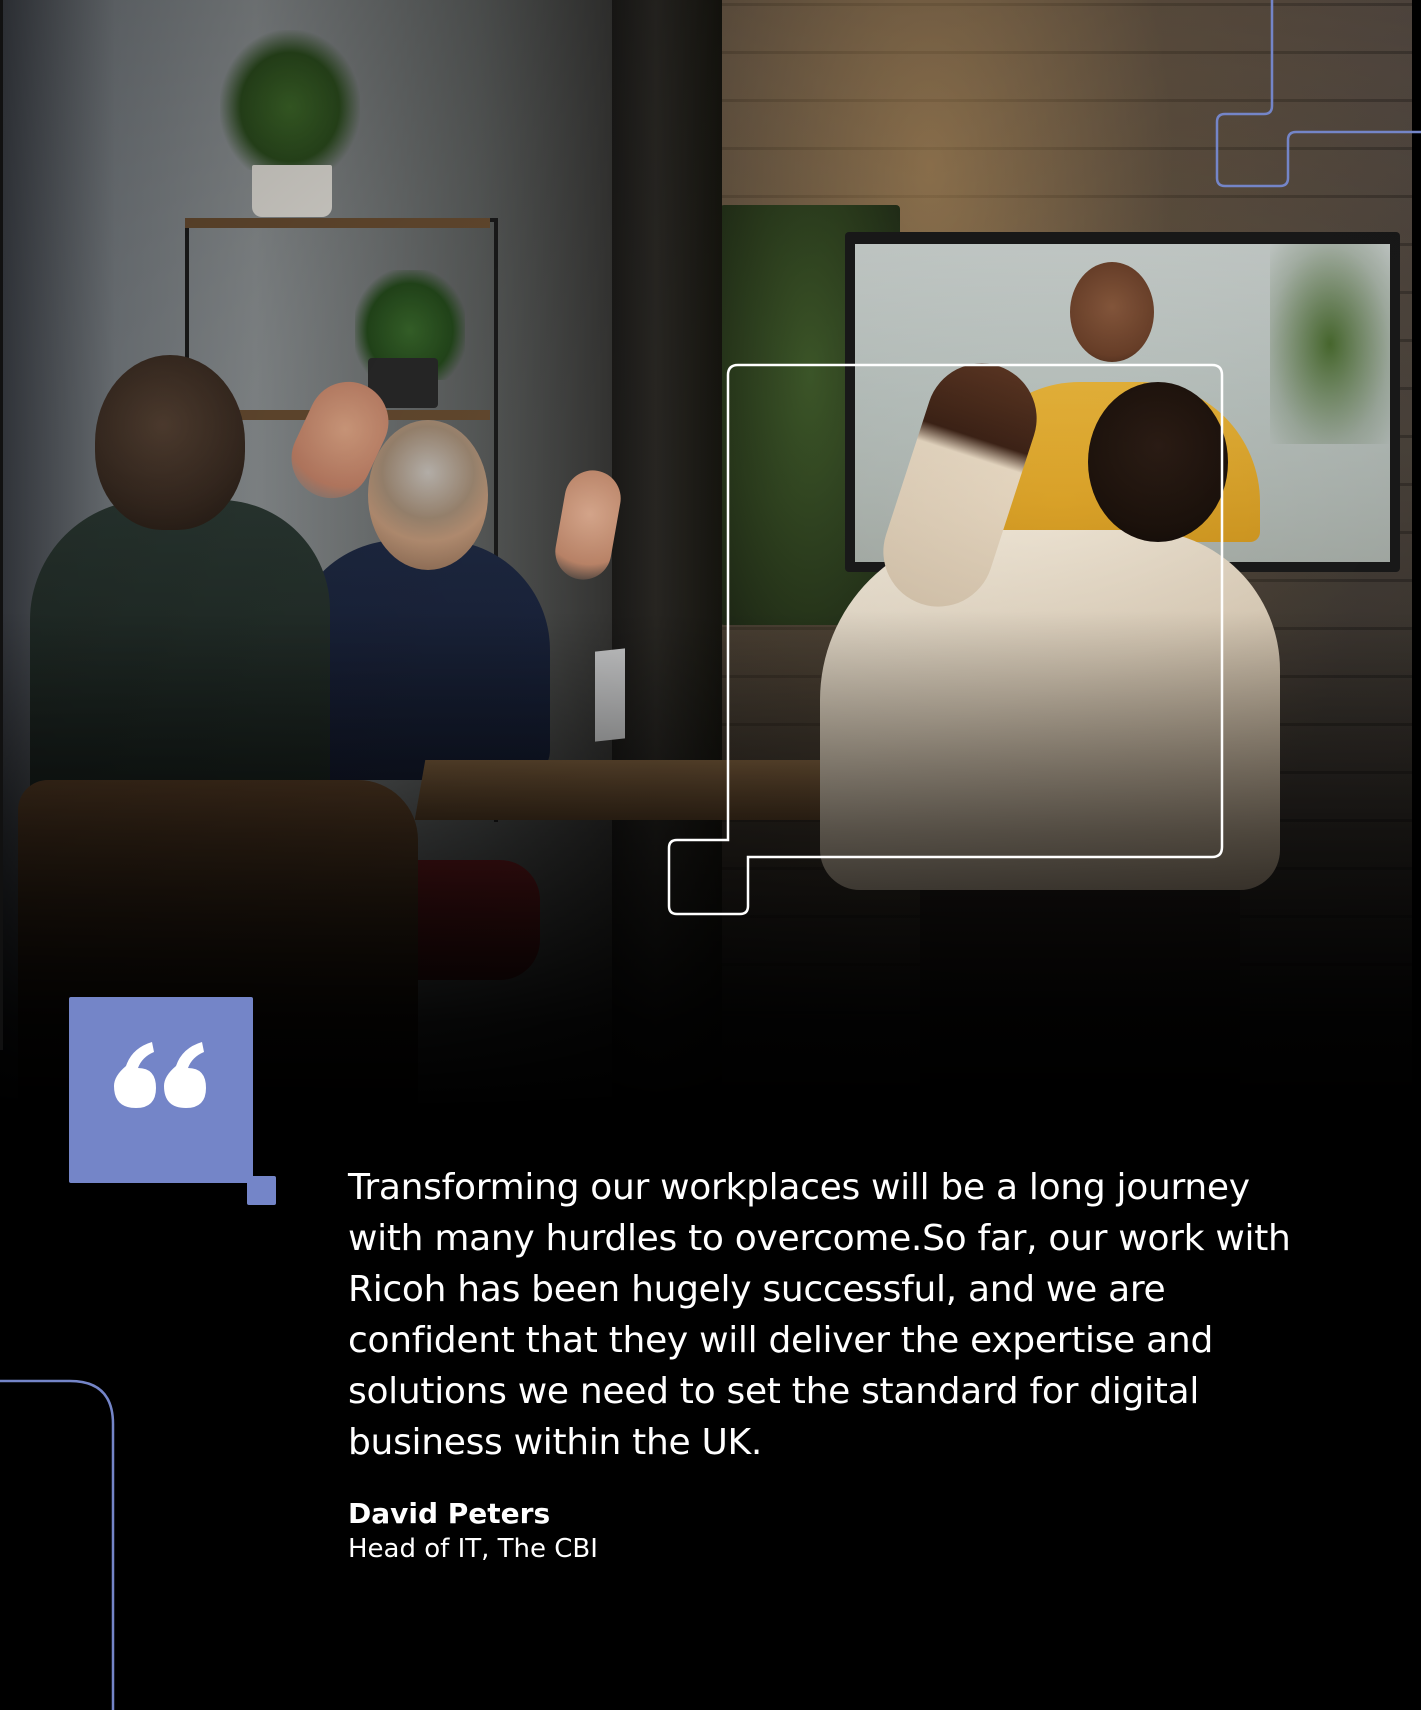 The image size is (1421, 1710). What do you see at coordinates (473, 1549) in the screenshot?
I see `author-title: Head of IT, The CBI` at bounding box center [473, 1549].